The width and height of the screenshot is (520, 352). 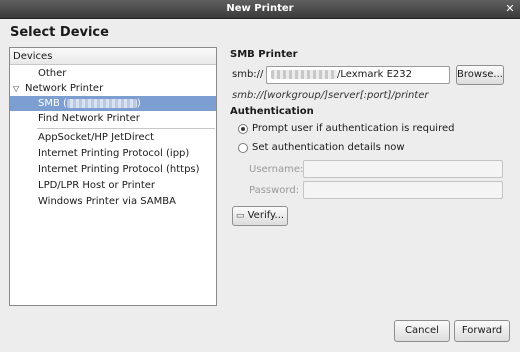 What do you see at coordinates (16, 88) in the screenshot?
I see `expander-down-icon: ▽` at bounding box center [16, 88].